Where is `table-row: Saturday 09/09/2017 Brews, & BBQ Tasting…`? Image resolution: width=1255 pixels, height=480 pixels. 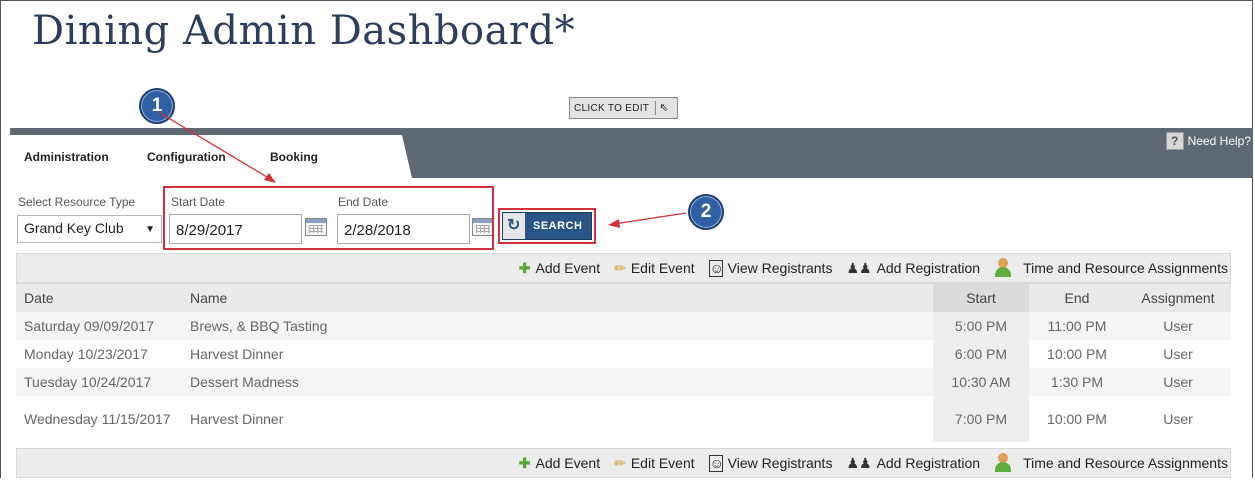
table-row: Saturday 09/09/2017 Brews, & BBQ Tasting… is located at coordinates (623, 326).